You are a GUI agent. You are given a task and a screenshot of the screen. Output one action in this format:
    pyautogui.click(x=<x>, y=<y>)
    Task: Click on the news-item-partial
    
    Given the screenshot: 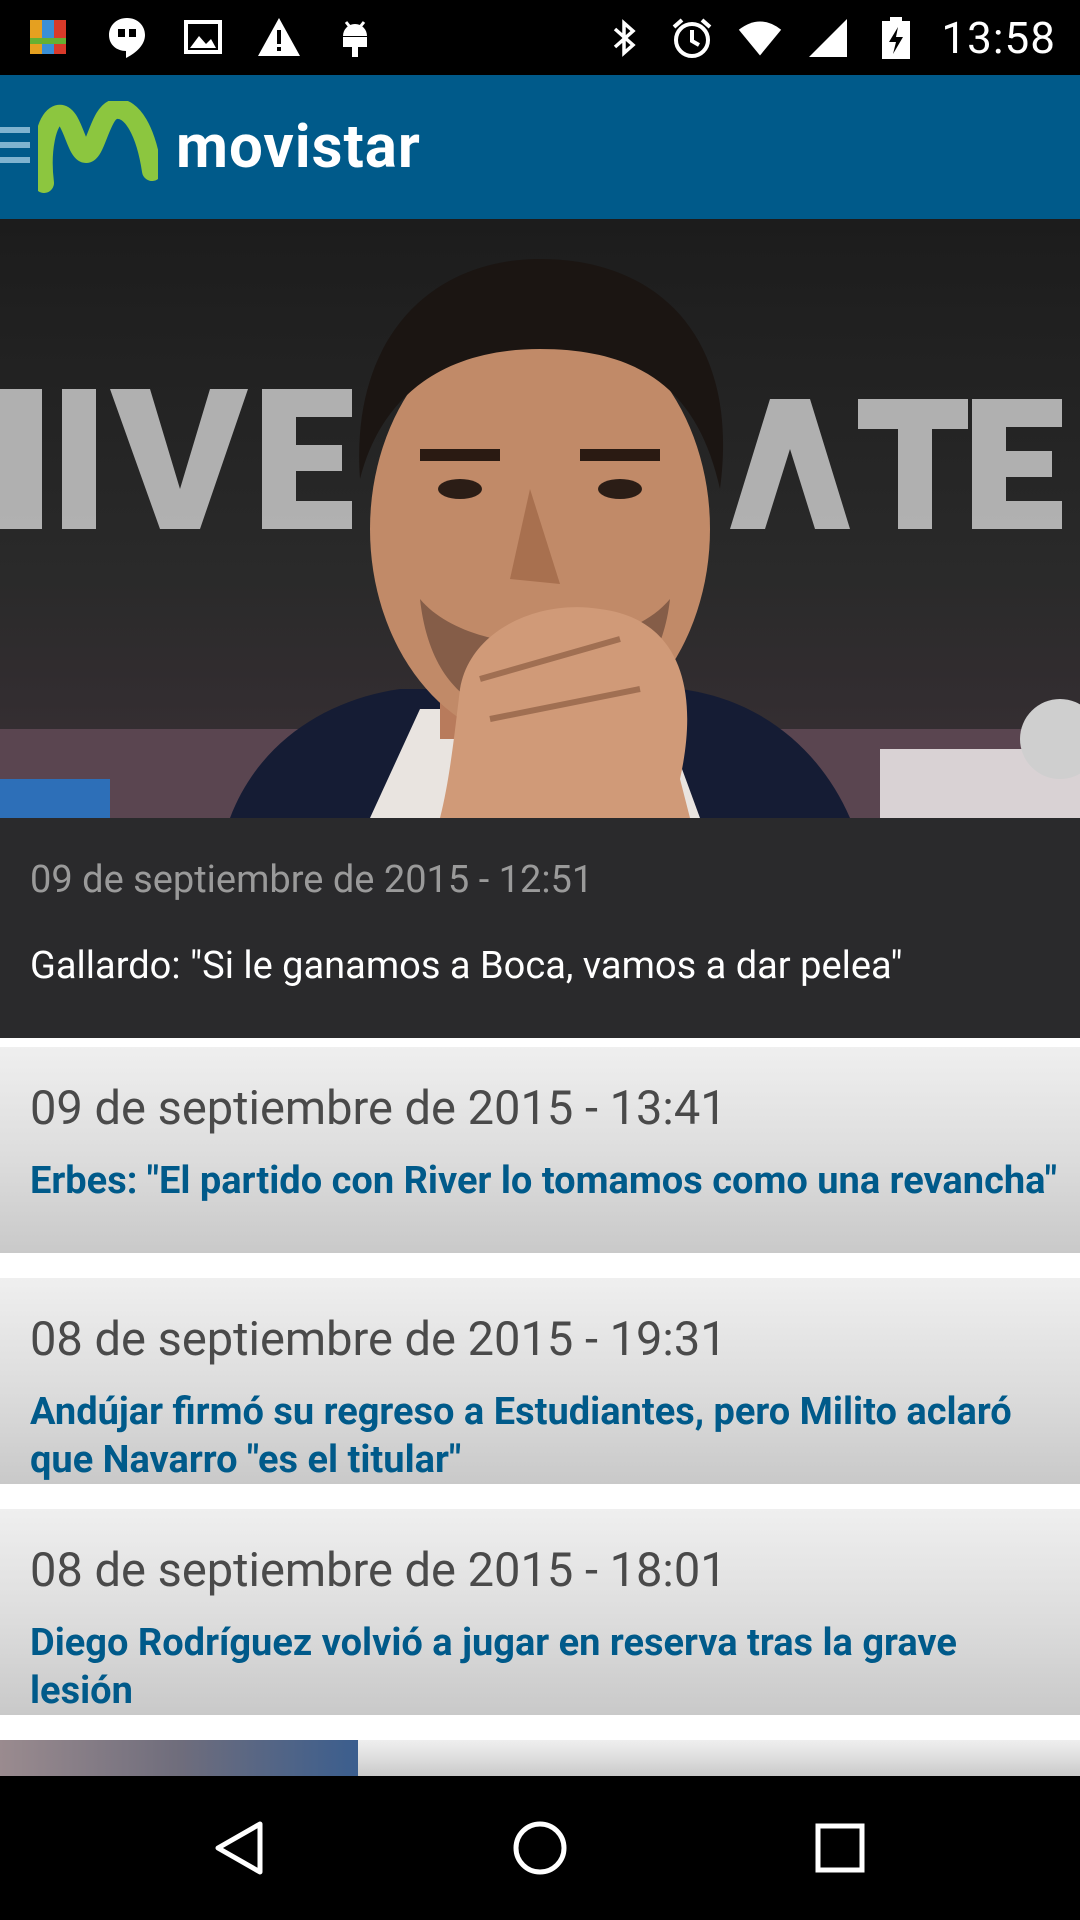 What is the action you would take?
    pyautogui.click(x=540, y=1758)
    